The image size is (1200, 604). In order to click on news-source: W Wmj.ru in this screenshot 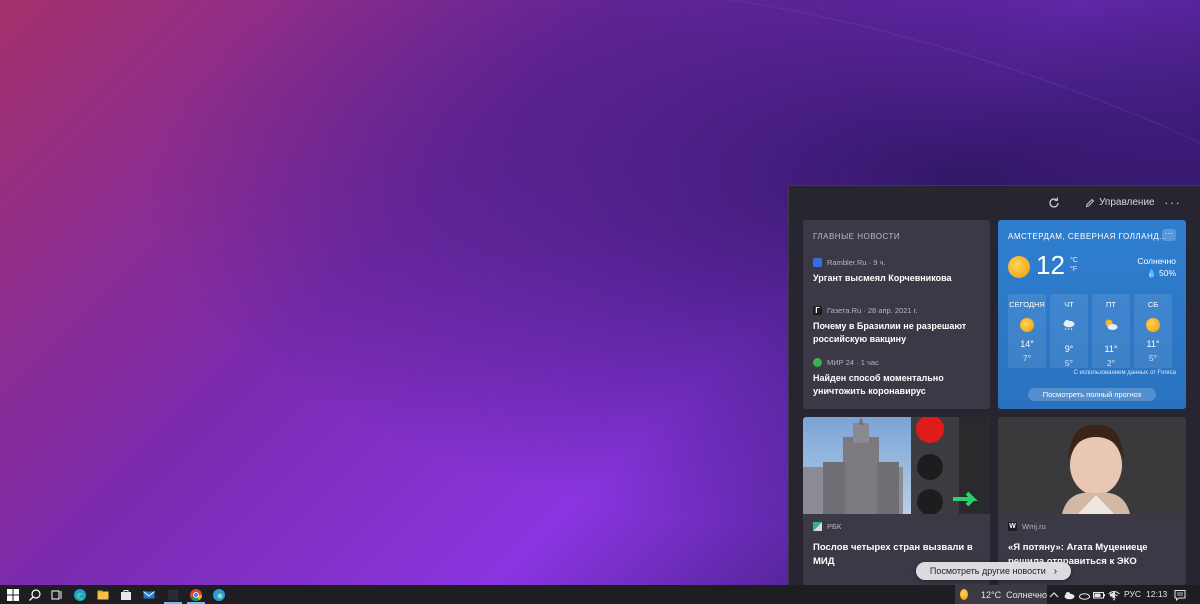, I will do `click(1027, 526)`.